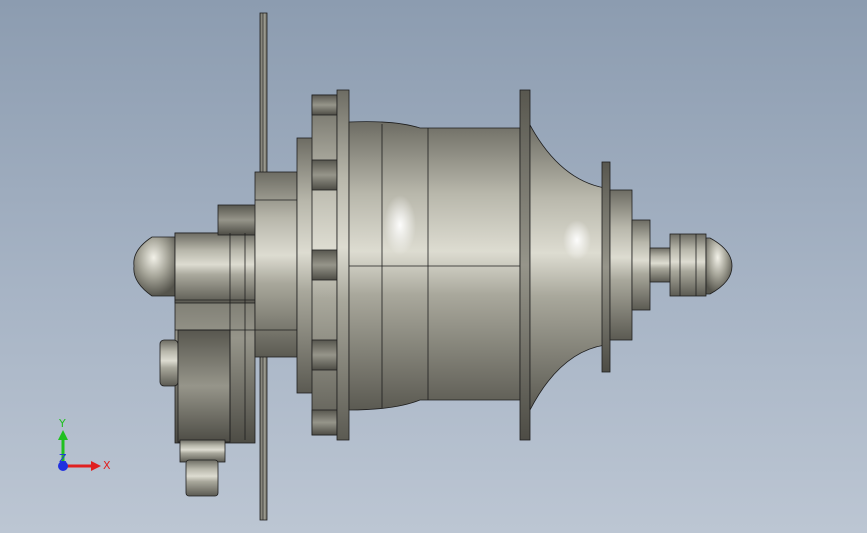 The width and height of the screenshot is (867, 533). Describe the element at coordinates (84, 444) in the screenshot. I see `coordinate-triad: Y X Z` at that location.